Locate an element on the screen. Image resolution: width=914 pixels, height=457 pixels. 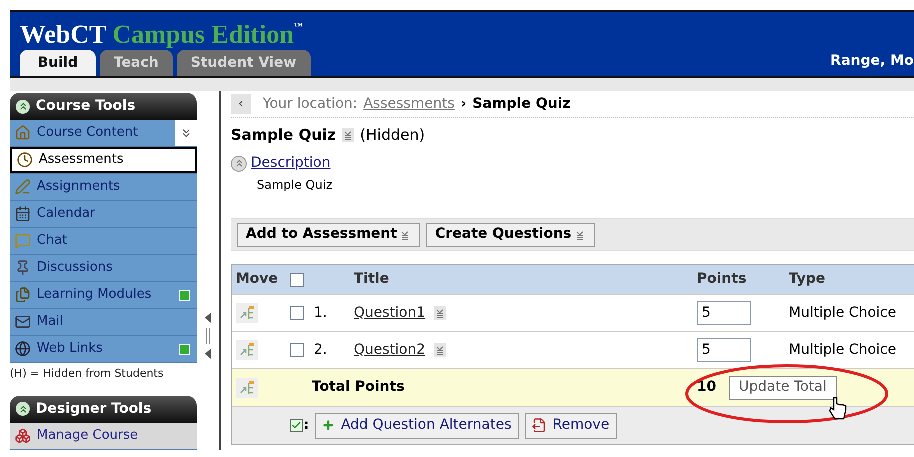
splitter-handle-icon is located at coordinates (208, 336).